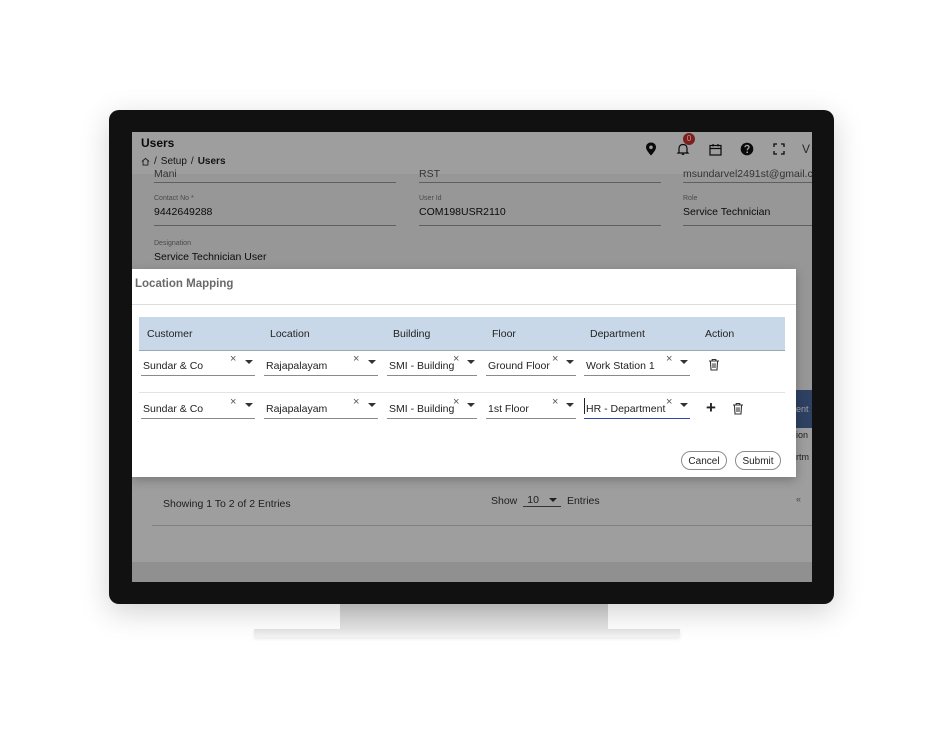 The image size is (936, 746). I want to click on building-select-row1: SMI - Building ×, so click(432, 364).